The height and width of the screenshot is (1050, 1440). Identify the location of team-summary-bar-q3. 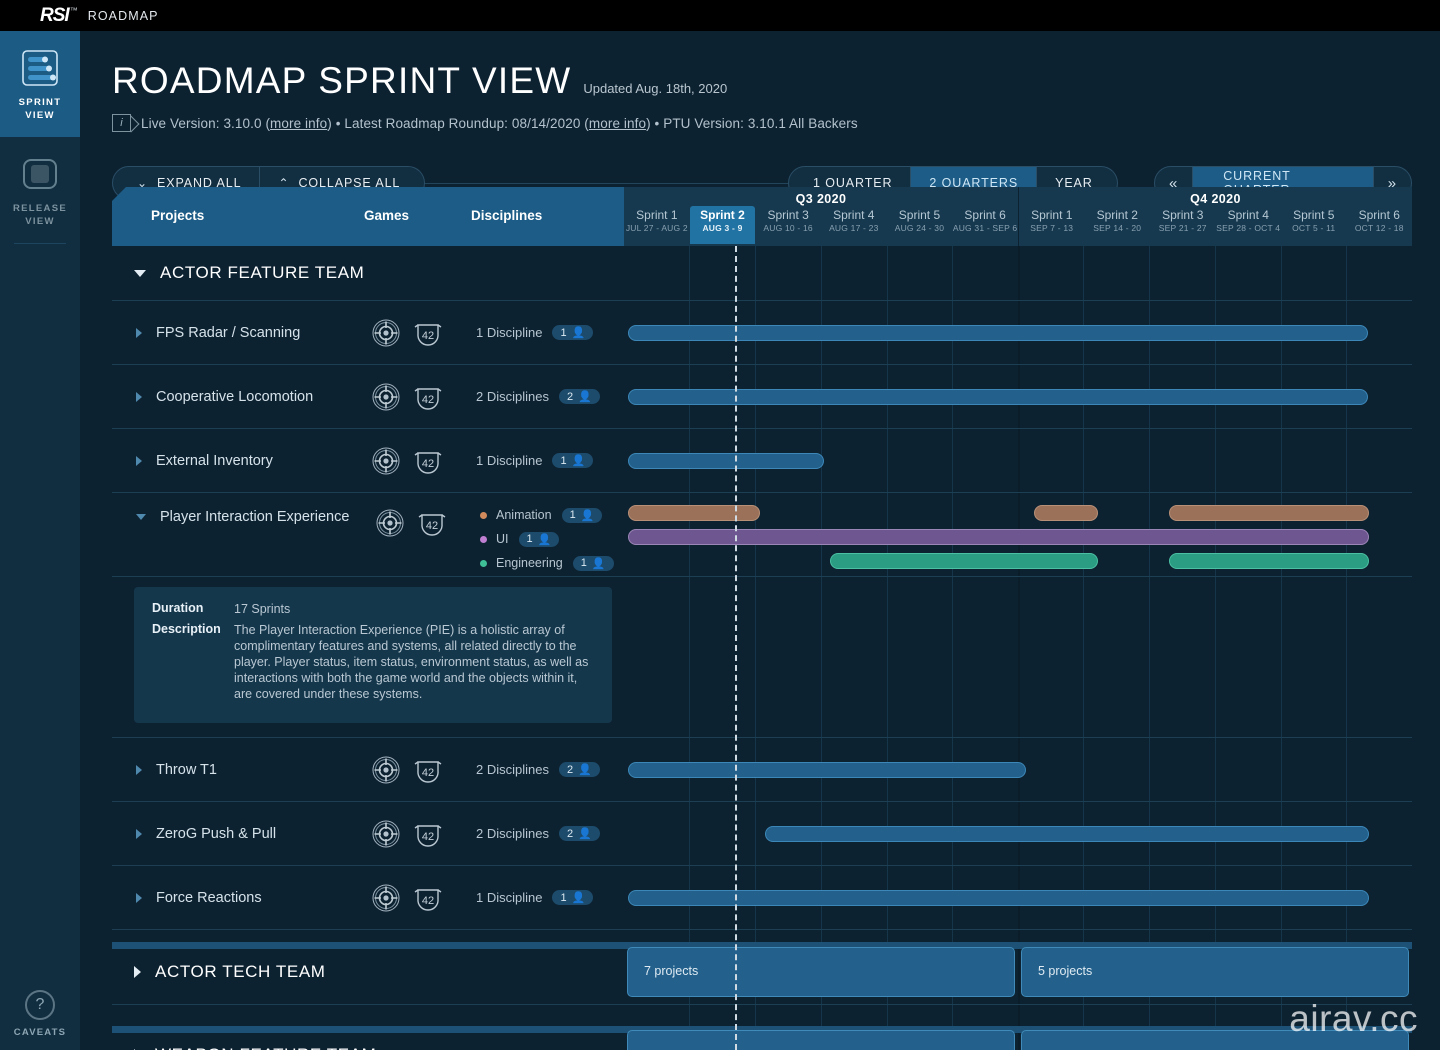
(821, 1040).